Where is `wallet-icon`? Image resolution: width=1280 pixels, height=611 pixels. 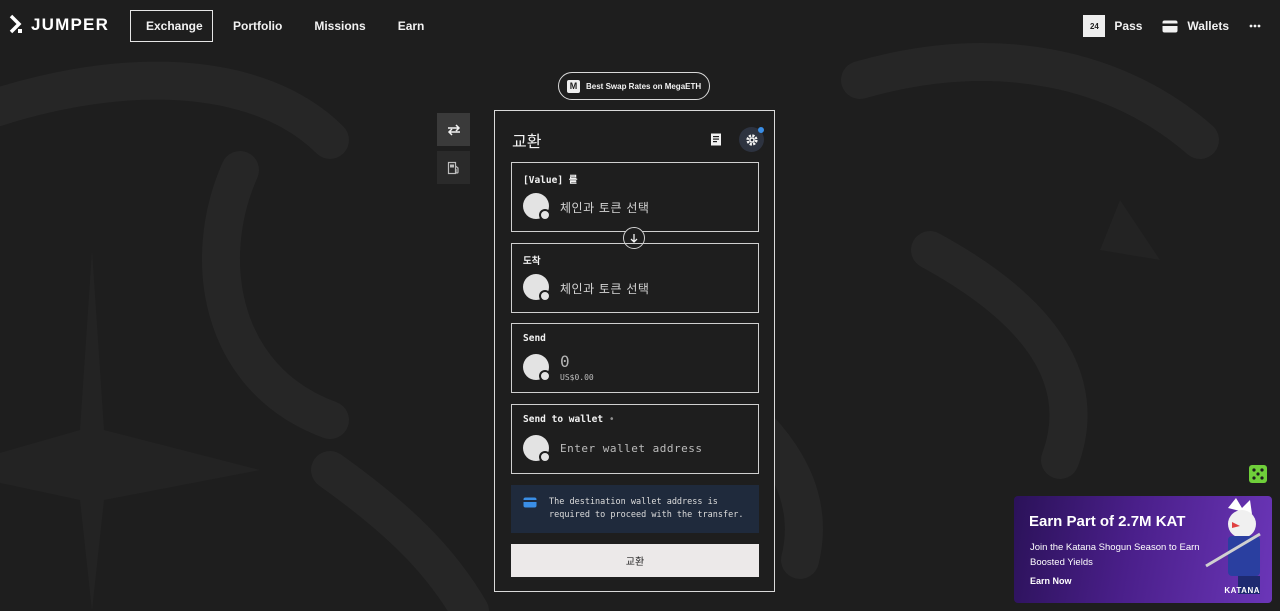 wallet-icon is located at coordinates (1170, 26).